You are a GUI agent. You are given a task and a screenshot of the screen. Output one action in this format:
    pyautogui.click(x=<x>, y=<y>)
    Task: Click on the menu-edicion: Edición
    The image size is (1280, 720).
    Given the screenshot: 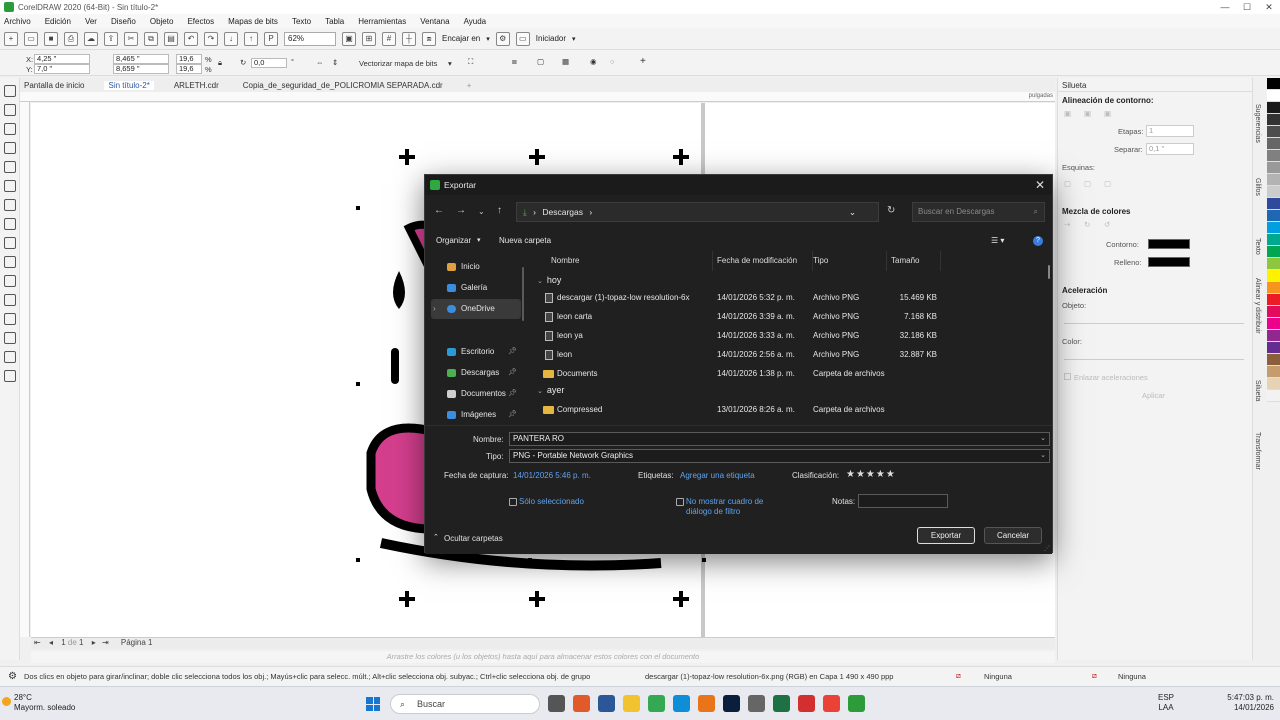 What is the action you would take?
    pyautogui.click(x=58, y=21)
    